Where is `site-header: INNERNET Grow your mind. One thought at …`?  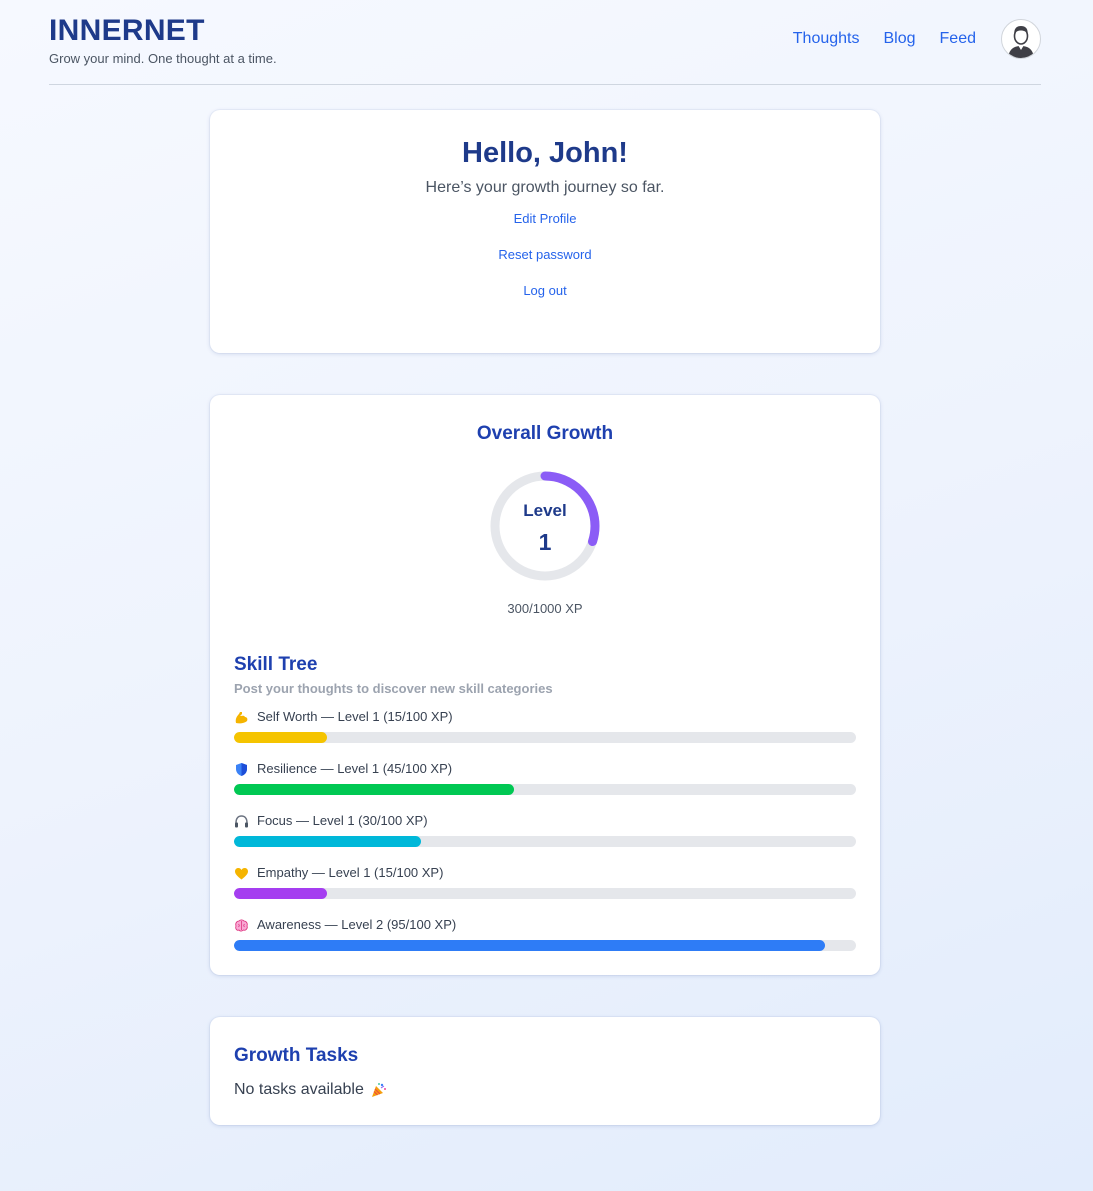 site-header: INNERNET Grow your mind. One thought at … is located at coordinates (545, 42).